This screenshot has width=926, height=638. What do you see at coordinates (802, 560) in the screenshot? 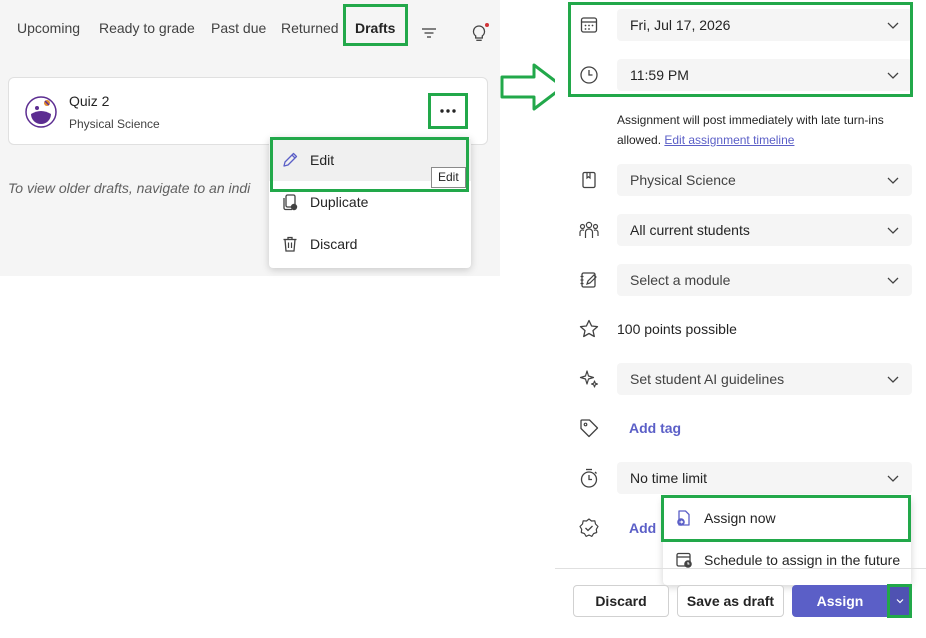
I see `schedule-label: Schedule to assign in the future` at bounding box center [802, 560].